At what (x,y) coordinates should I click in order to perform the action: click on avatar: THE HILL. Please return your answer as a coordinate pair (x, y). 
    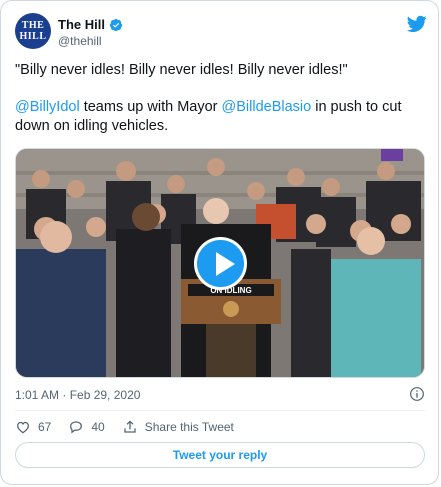
    Looking at the image, I should click on (33, 31).